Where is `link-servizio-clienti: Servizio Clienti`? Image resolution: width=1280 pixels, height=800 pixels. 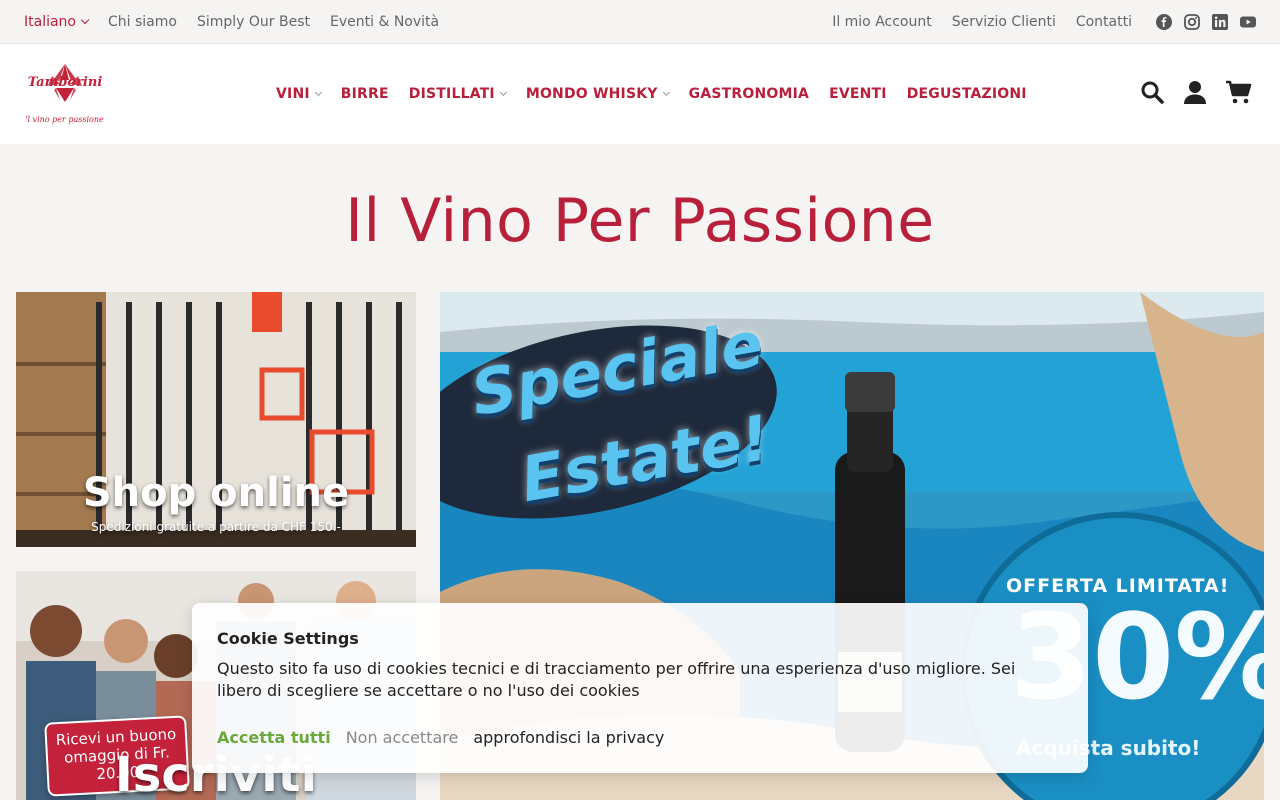 link-servizio-clienti: Servizio Clienti is located at coordinates (1004, 22).